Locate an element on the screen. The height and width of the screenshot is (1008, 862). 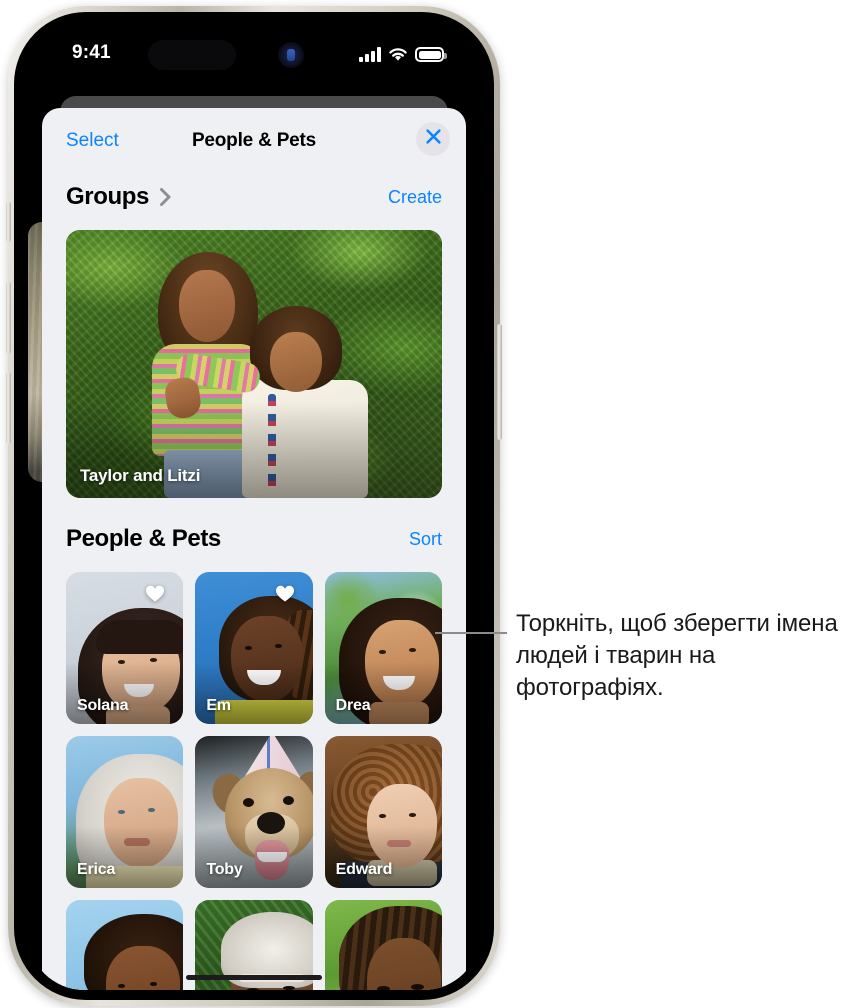
person-cell-edward: Edward is located at coordinates (383, 812).